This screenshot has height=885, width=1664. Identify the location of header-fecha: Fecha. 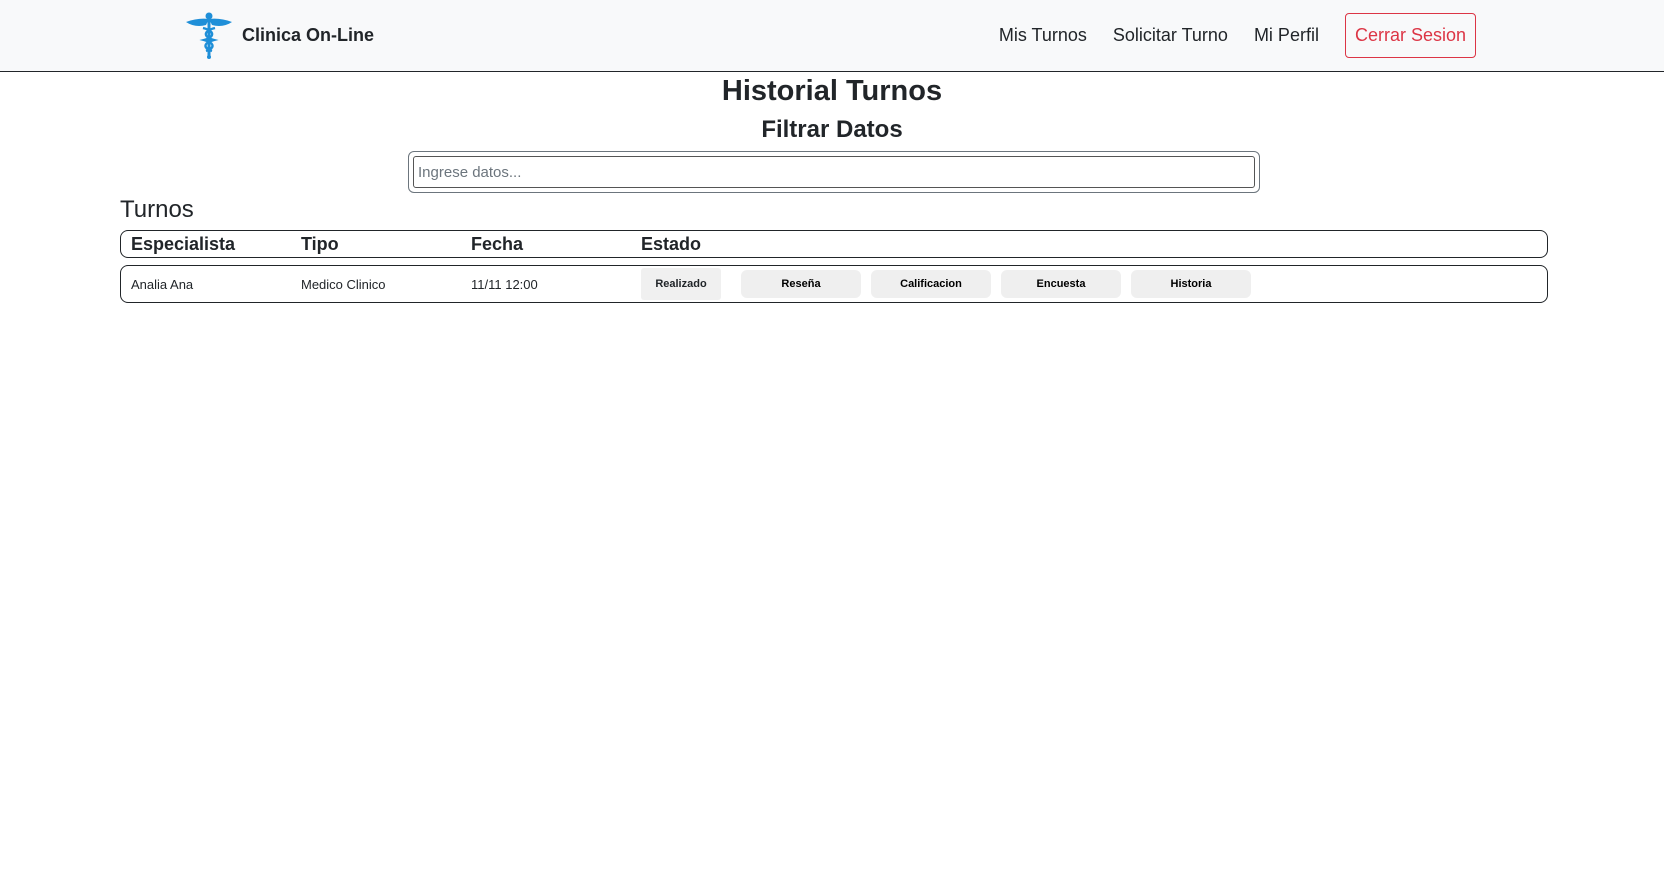
(497, 243).